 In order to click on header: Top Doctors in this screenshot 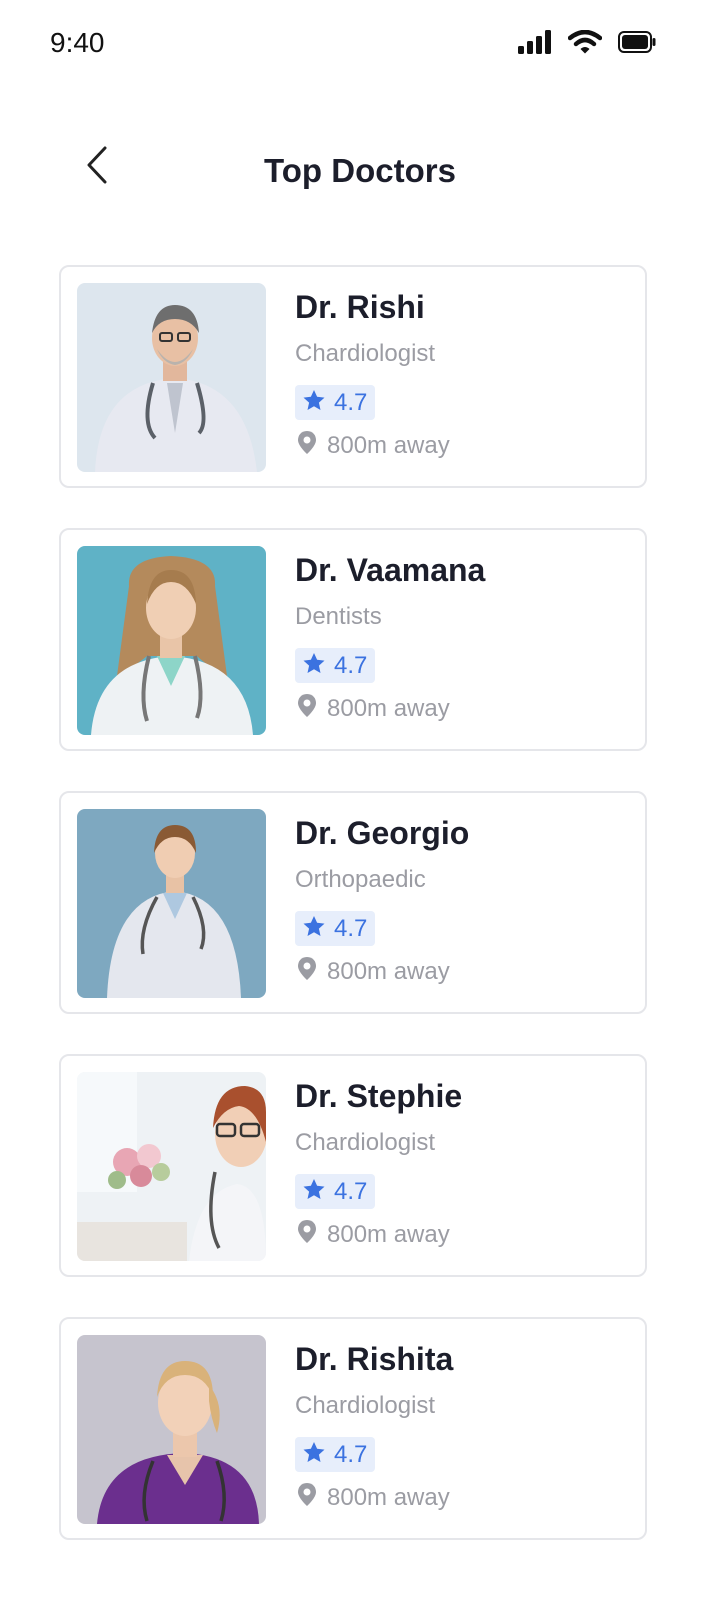, I will do `click(360, 170)`.